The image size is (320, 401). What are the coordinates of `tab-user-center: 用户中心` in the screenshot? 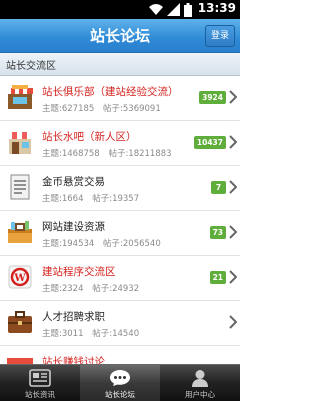 It's located at (200, 383).